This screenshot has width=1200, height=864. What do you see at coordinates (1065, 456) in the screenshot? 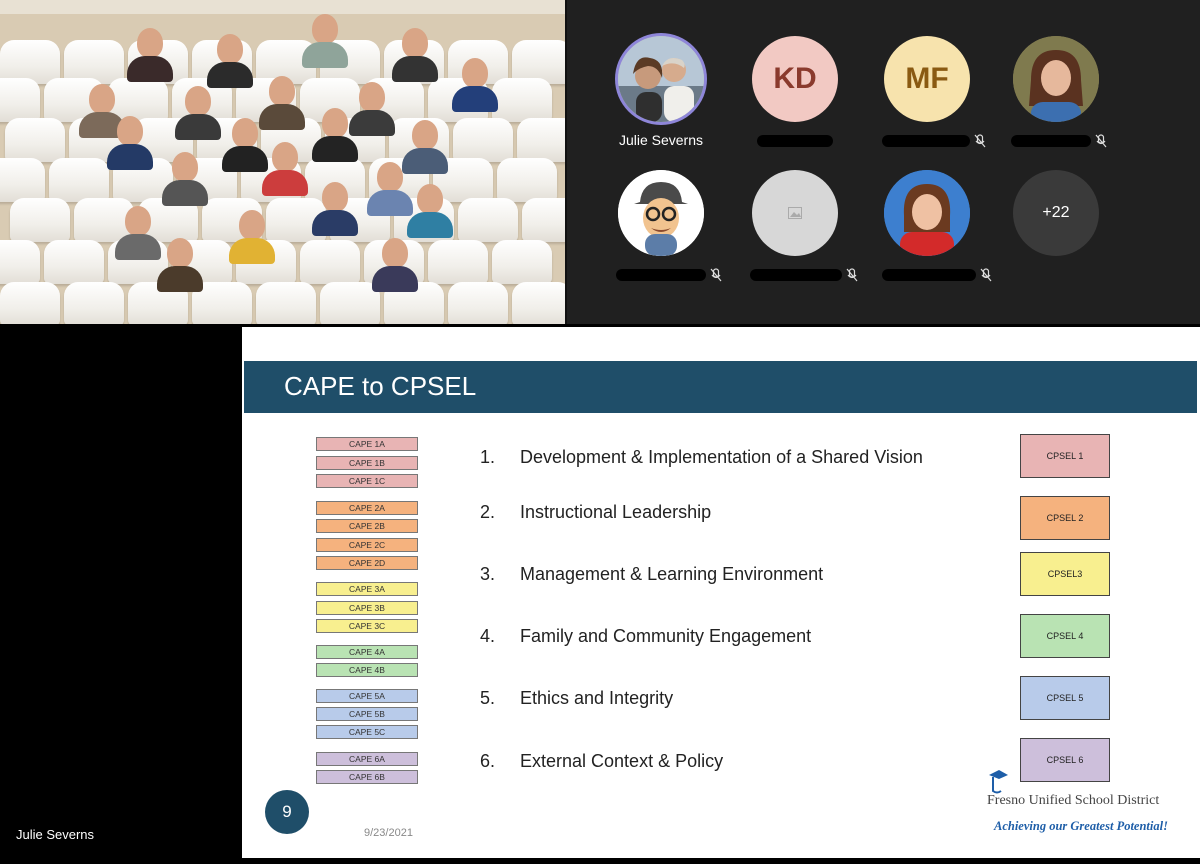
I see `cpsel-box: CPSEL 1` at bounding box center [1065, 456].